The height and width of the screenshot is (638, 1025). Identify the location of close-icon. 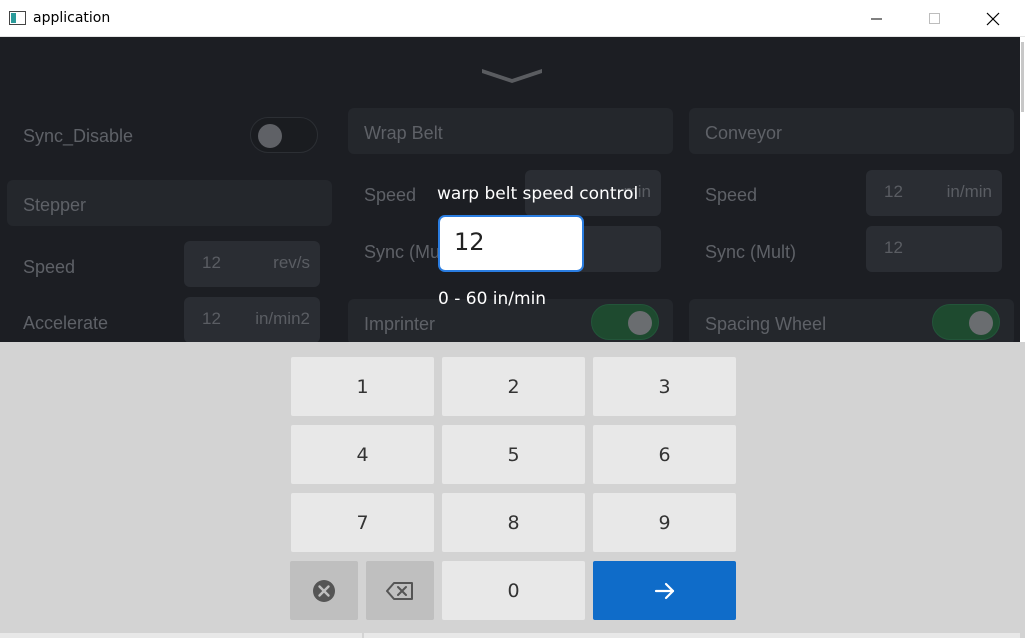
(993, 18).